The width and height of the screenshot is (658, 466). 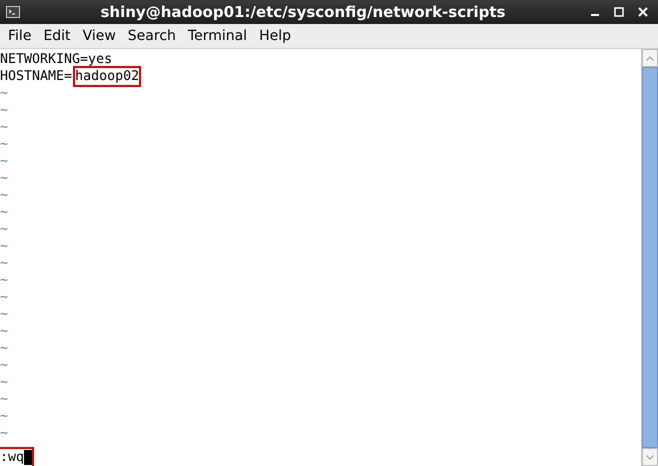 I want to click on menu-item: Edit, so click(x=57, y=36).